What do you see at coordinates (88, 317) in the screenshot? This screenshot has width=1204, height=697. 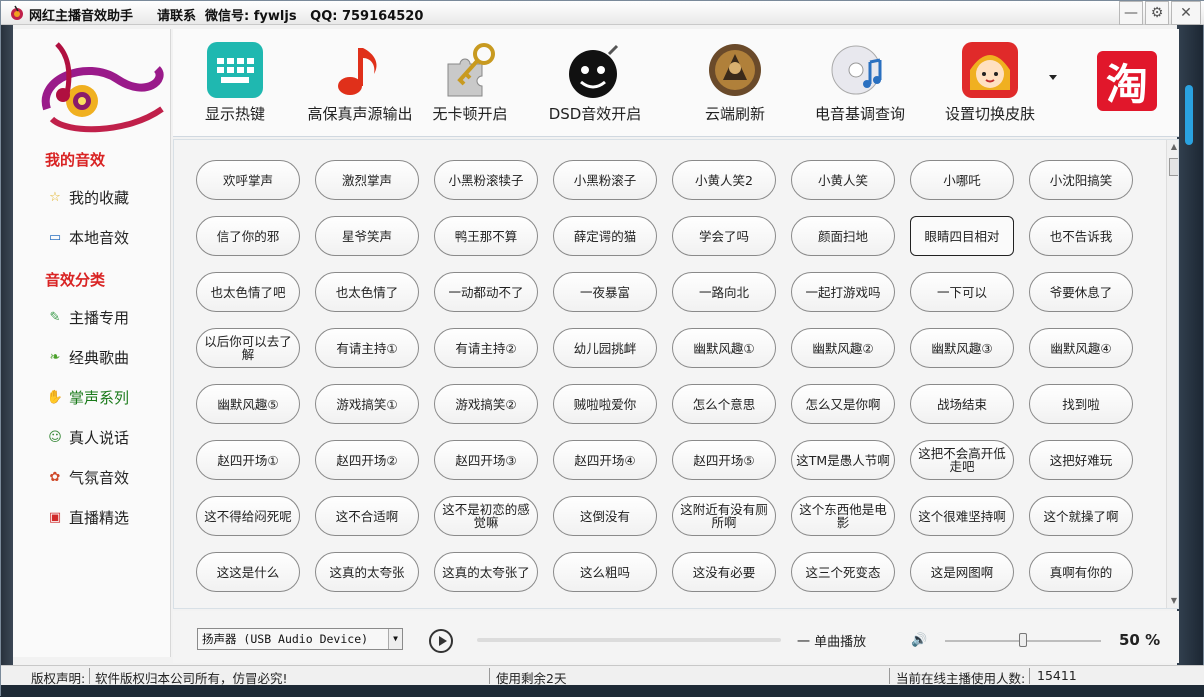 I see `sidebar-item-streamer: ✎ 主播专用` at bounding box center [88, 317].